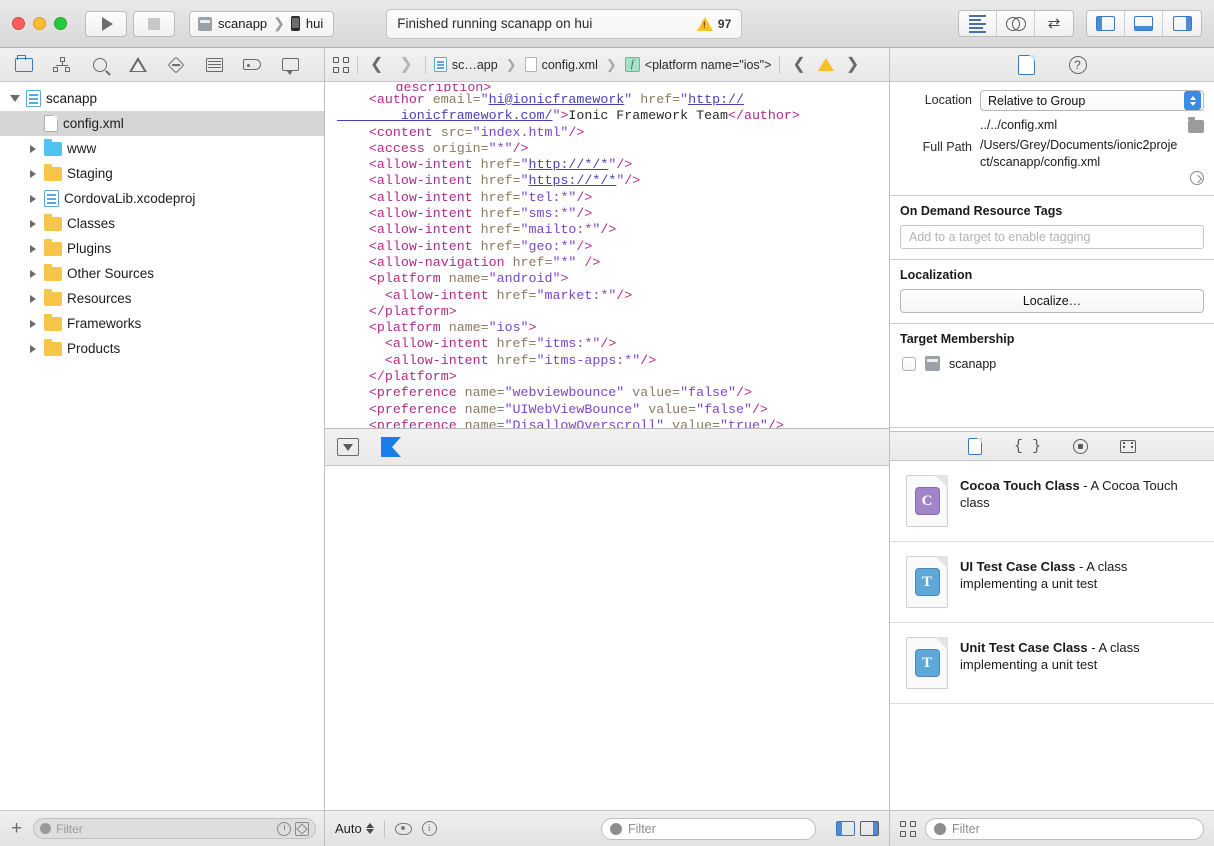 The image size is (1214, 846). I want to click on source-control-filter-icon, so click(302, 828).